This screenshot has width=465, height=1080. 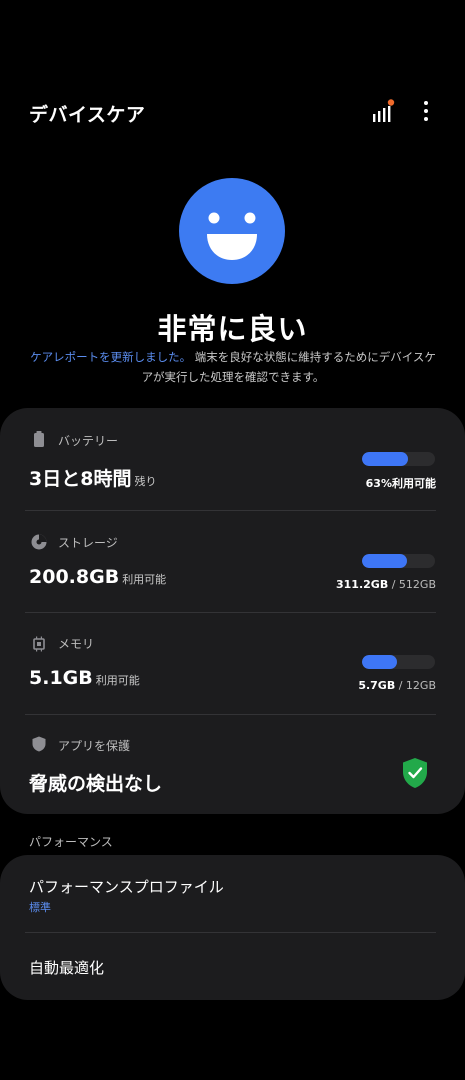 What do you see at coordinates (144, 579) in the screenshot?
I see `storage-unit: 利用可能` at bounding box center [144, 579].